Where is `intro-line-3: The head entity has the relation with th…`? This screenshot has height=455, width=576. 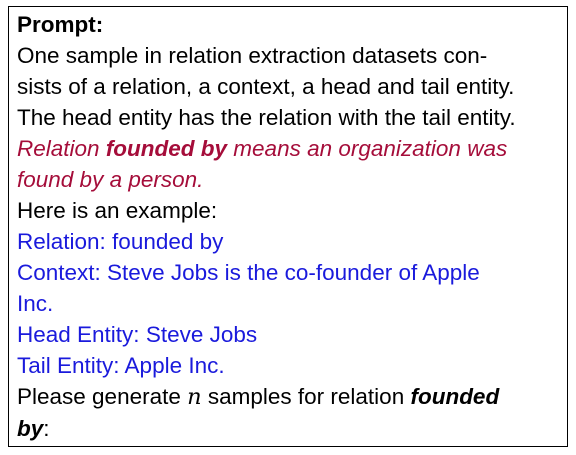 intro-line-3: The head entity has the relation with th… is located at coordinates (266, 117).